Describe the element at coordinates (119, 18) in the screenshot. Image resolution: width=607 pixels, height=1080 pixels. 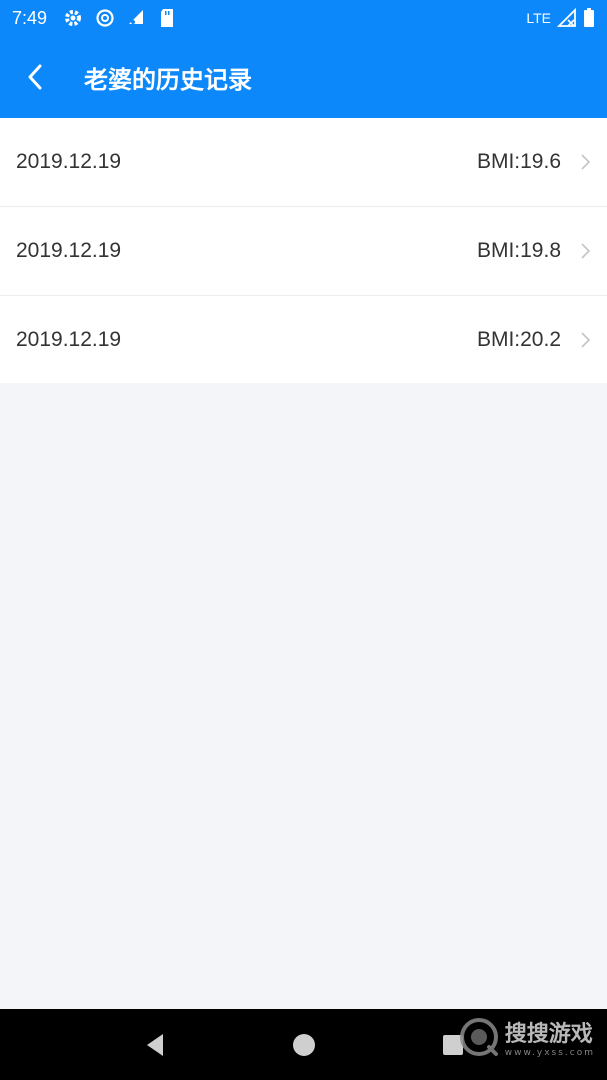
I see `status-icons-left` at that location.